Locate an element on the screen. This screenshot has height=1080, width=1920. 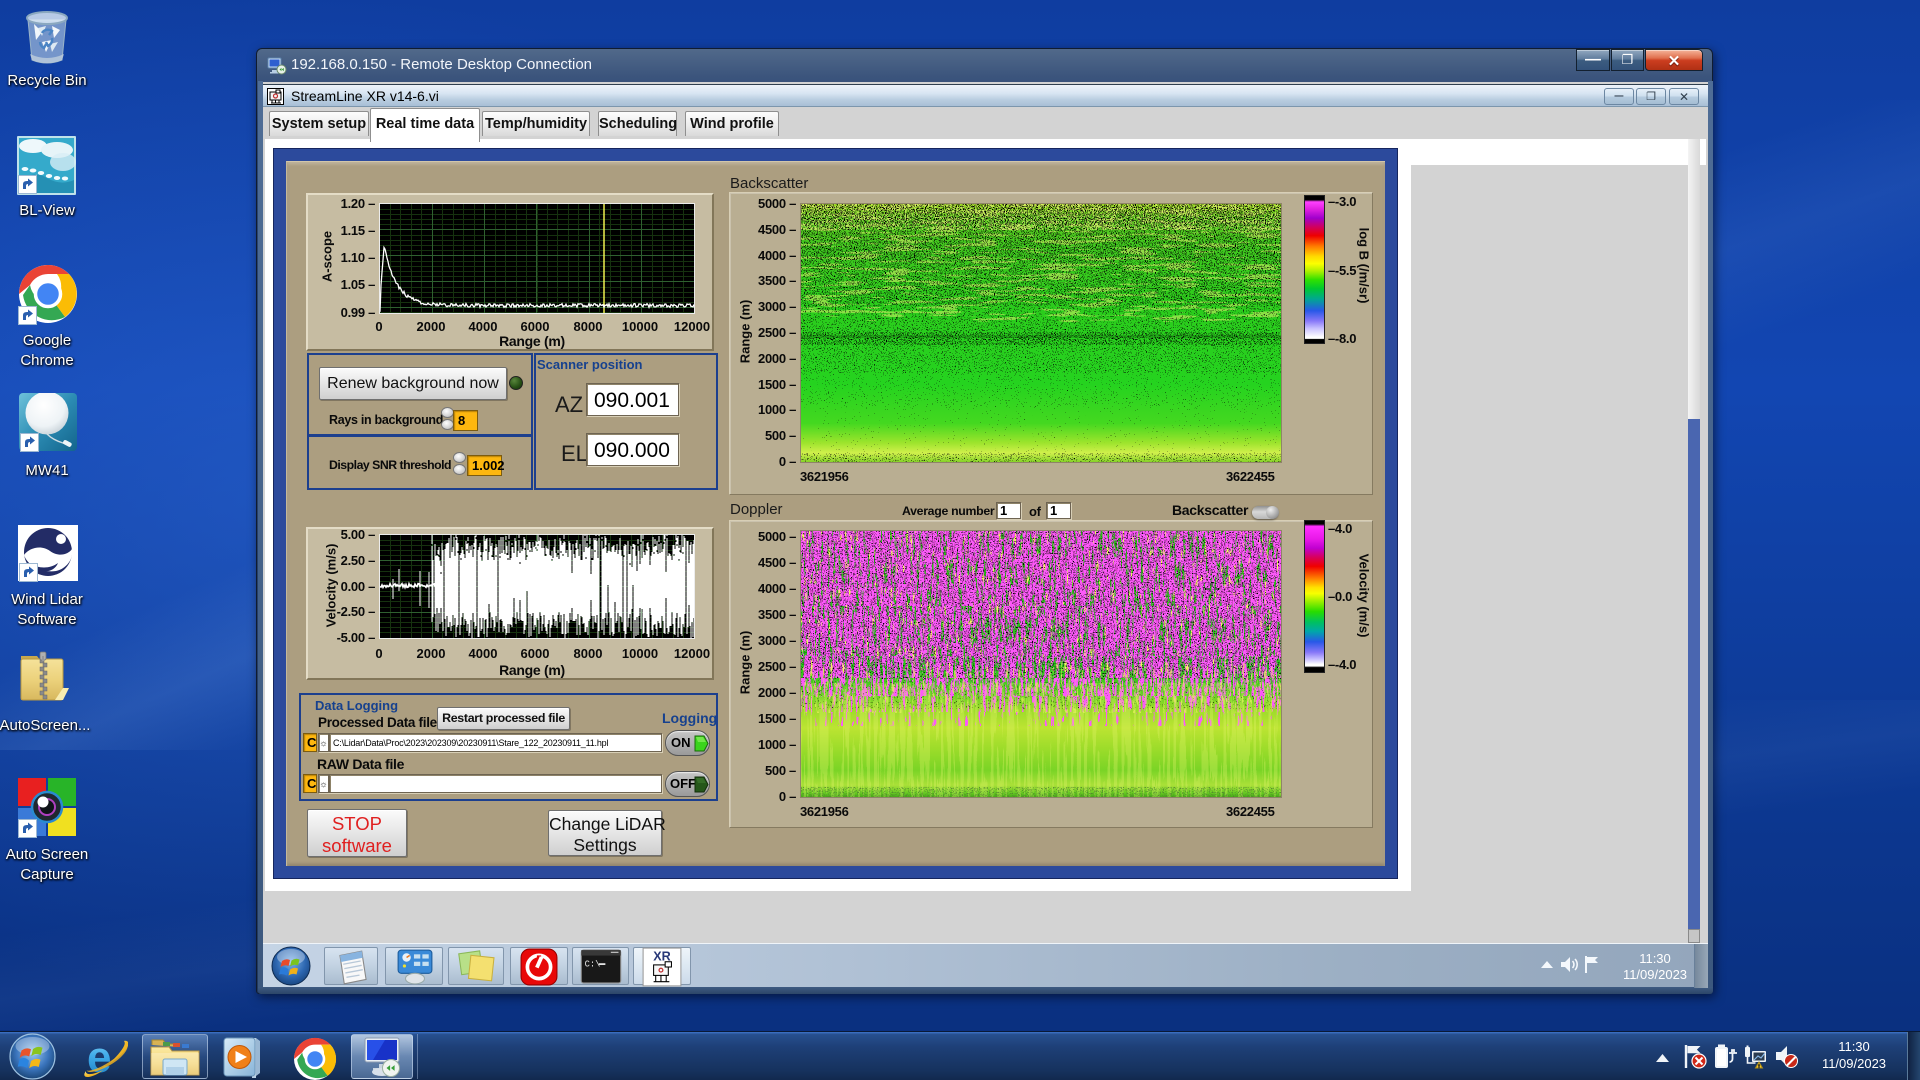
svg-text: C:\ is located at coordinates (593, 965).